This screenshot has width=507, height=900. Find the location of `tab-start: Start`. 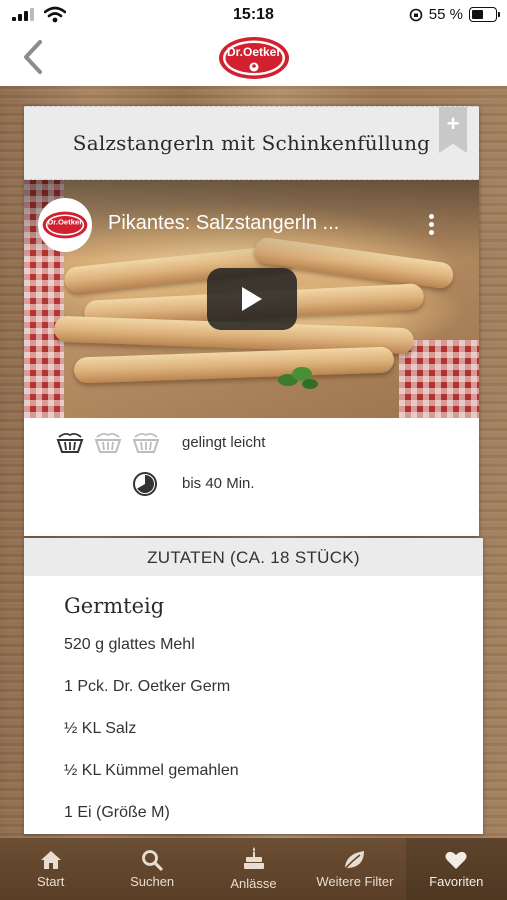

tab-start: Start is located at coordinates (50, 869).